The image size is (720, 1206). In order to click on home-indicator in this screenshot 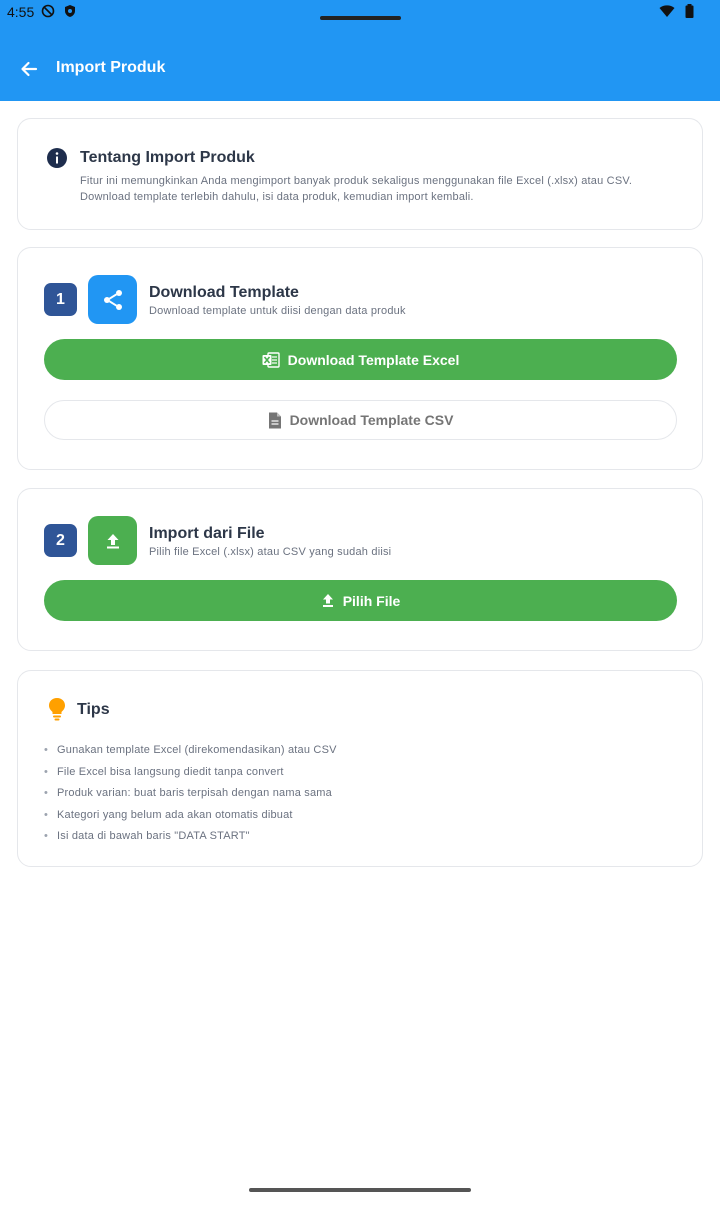, I will do `click(360, 1190)`.